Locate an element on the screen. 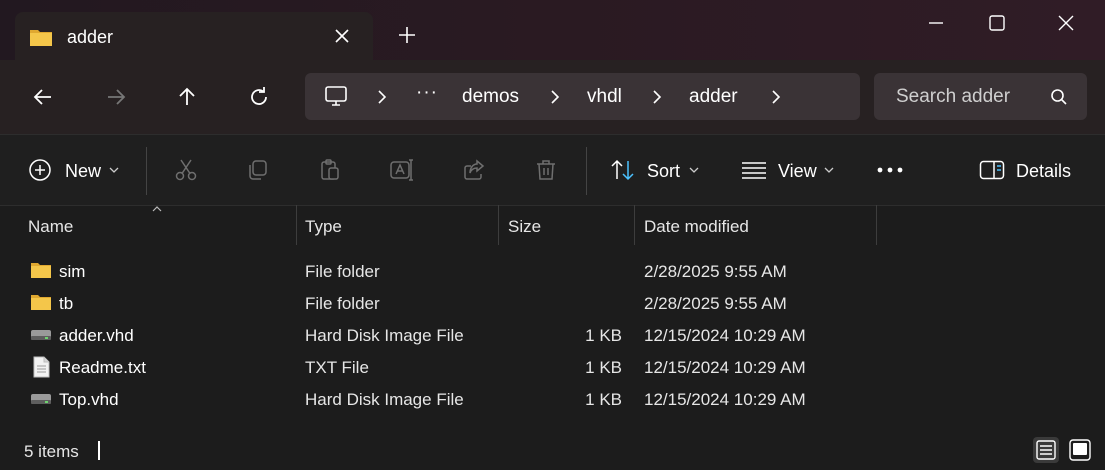 This screenshot has height=470, width=1105. new-tab-icon is located at coordinates (407, 35).